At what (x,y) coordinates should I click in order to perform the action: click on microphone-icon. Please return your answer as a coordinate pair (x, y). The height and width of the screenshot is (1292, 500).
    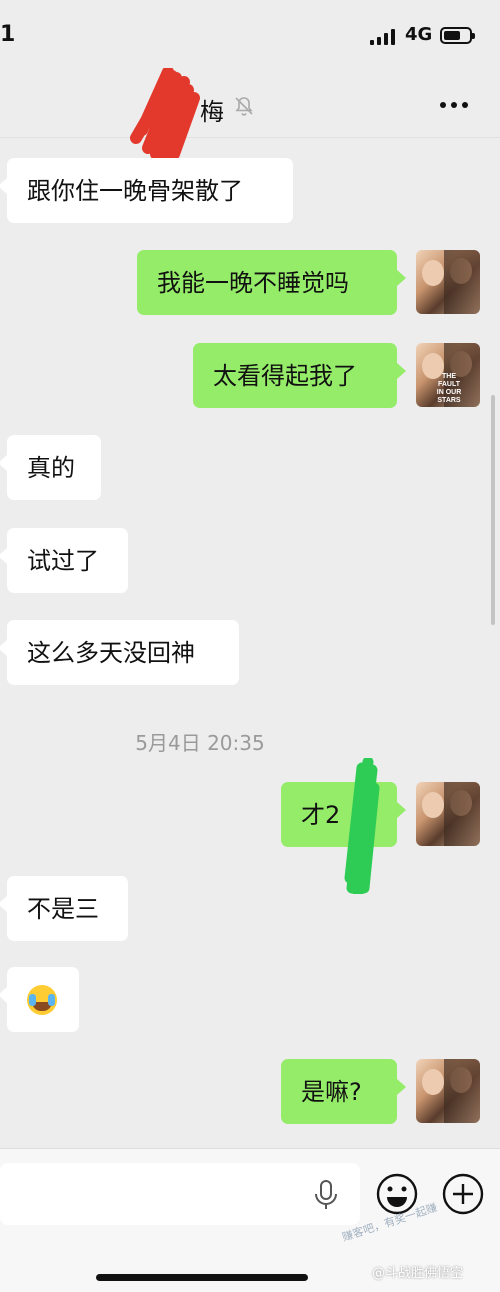
    Looking at the image, I should click on (326, 1195).